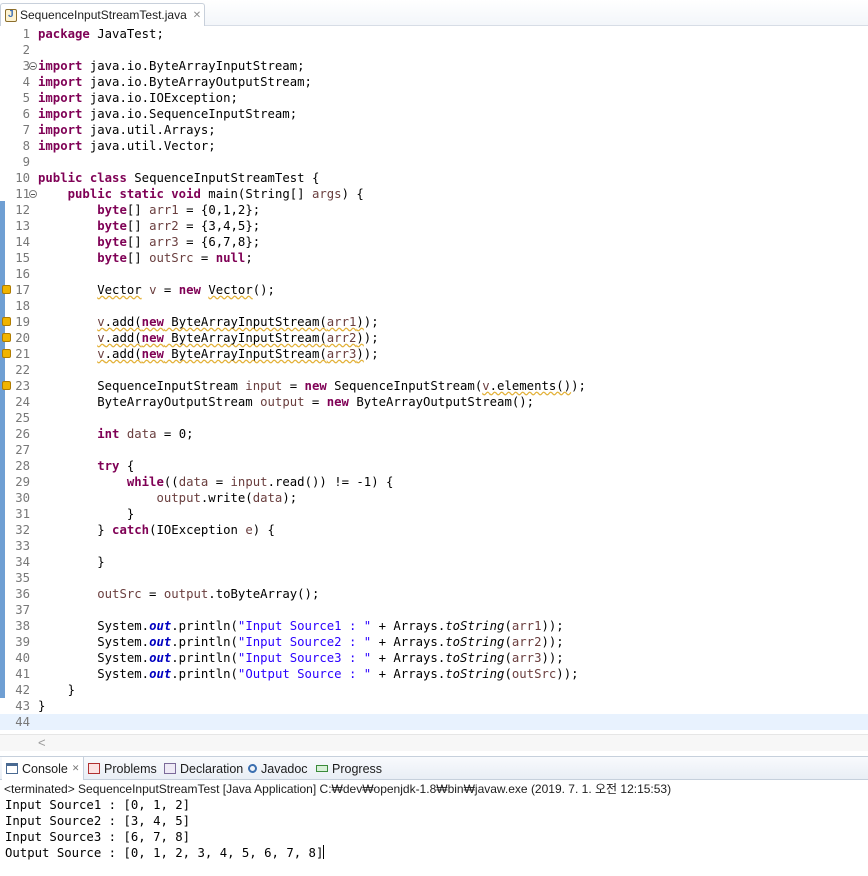 This screenshot has width=868, height=876. What do you see at coordinates (434, 578) in the screenshot?
I see `code-line: 35` at bounding box center [434, 578].